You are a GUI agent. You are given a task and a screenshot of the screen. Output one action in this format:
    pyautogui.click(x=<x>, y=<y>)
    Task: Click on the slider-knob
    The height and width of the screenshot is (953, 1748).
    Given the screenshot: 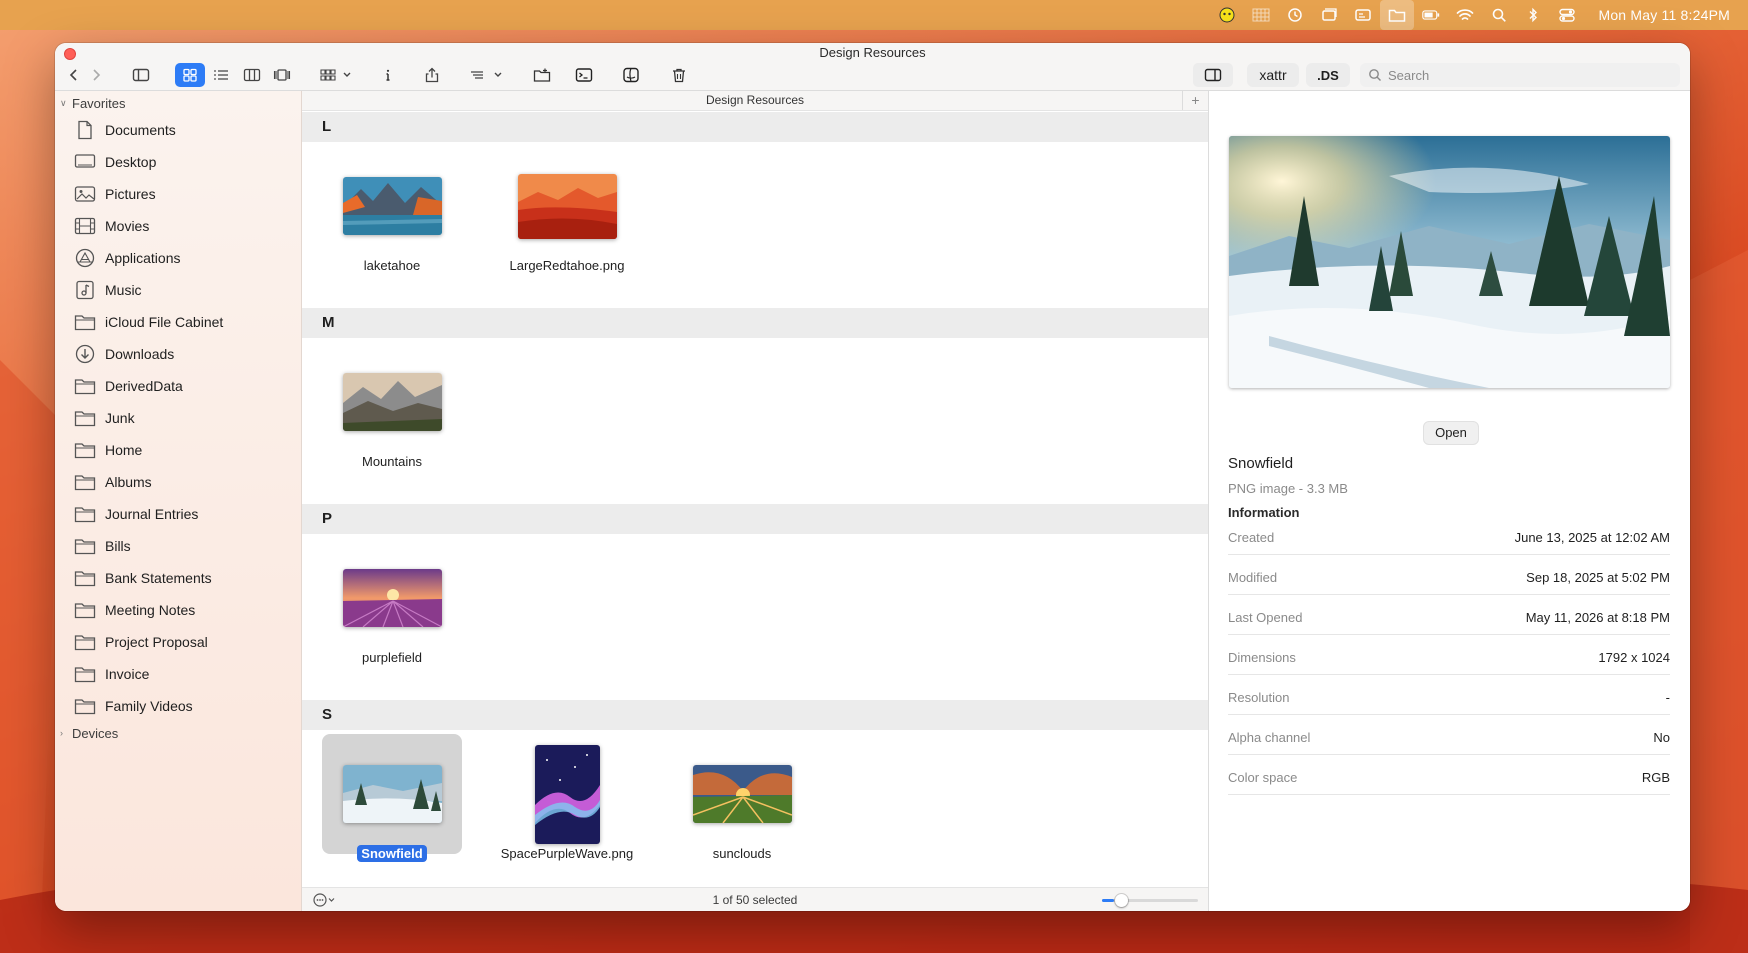 What is the action you would take?
    pyautogui.click(x=1122, y=900)
    